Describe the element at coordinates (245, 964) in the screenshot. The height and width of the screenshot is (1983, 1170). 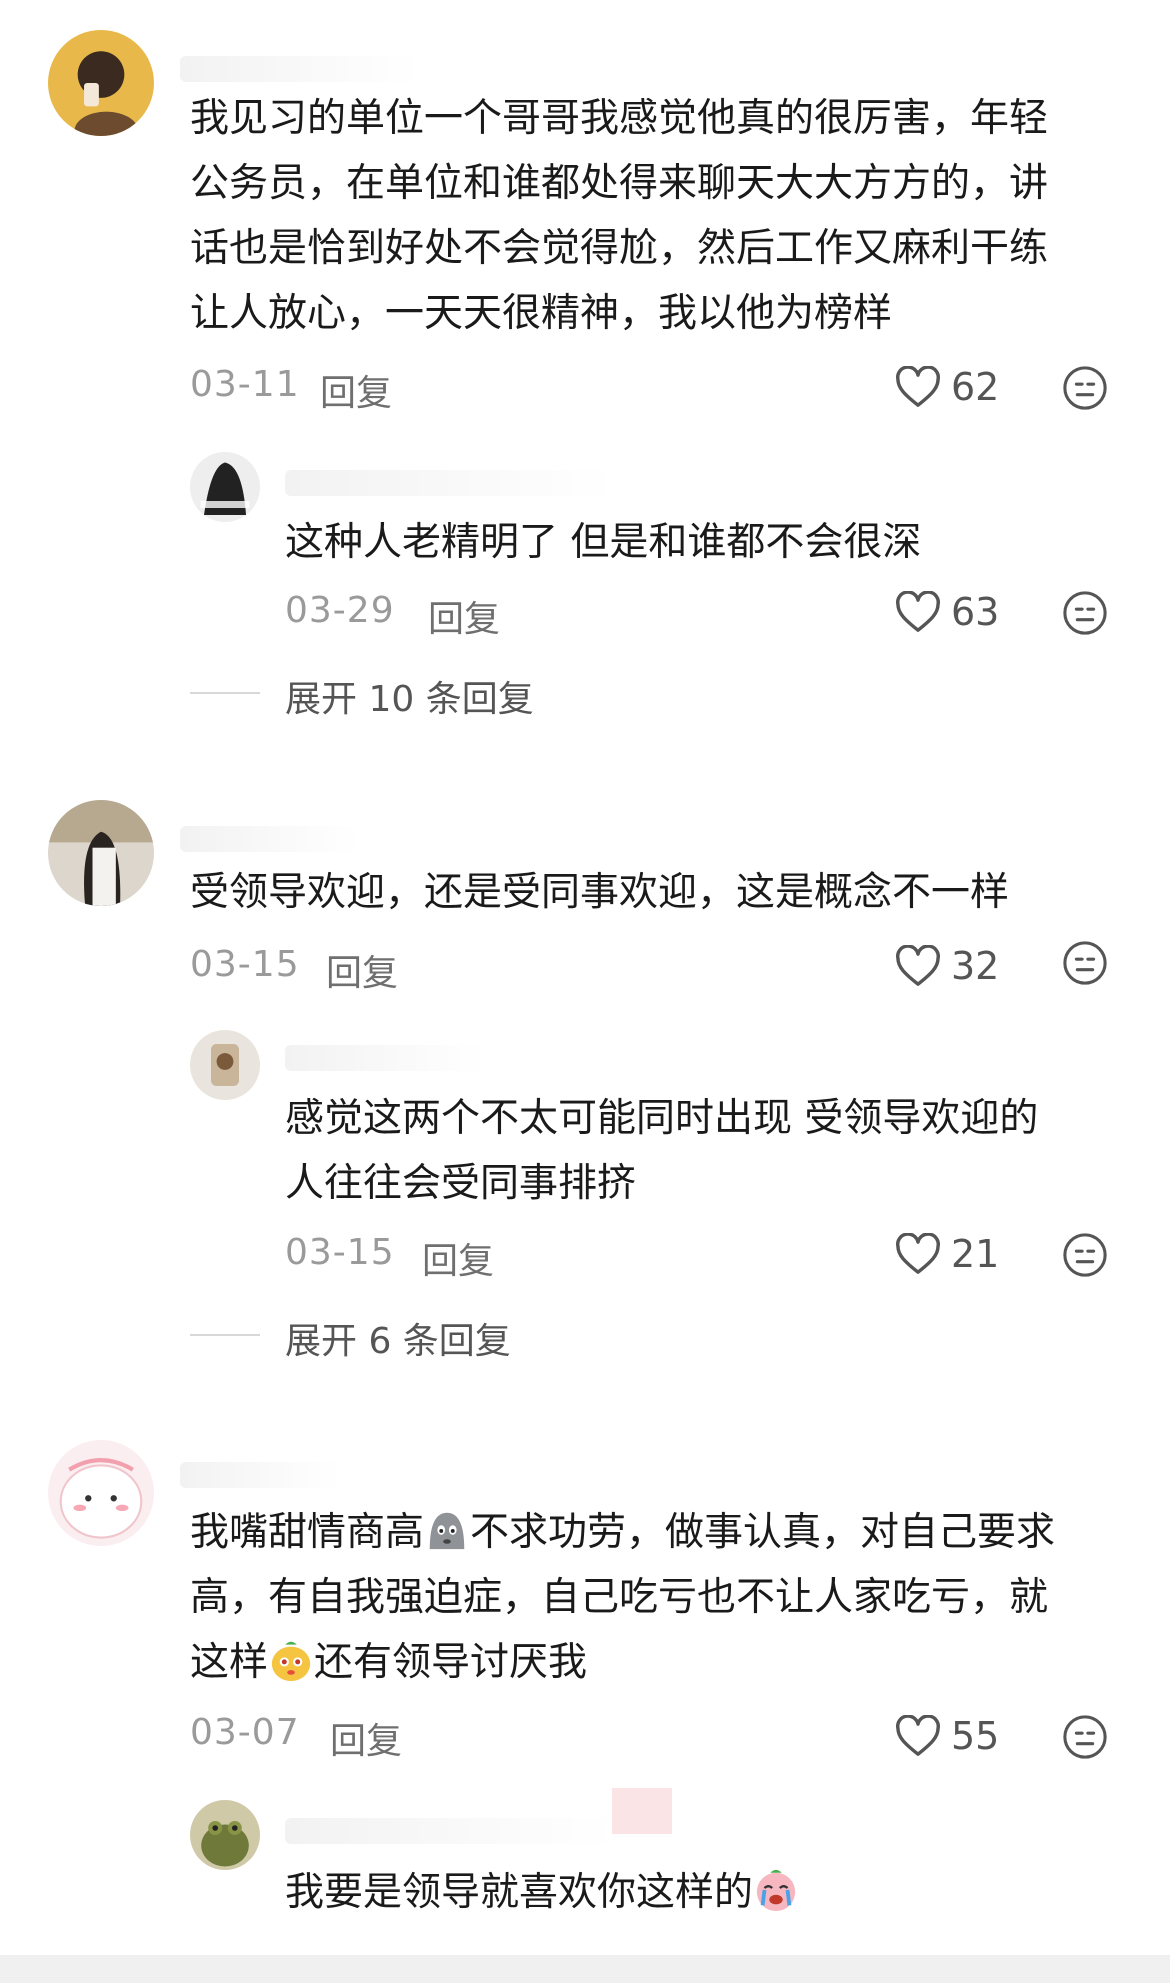
I see `comment-date: 03-15` at that location.